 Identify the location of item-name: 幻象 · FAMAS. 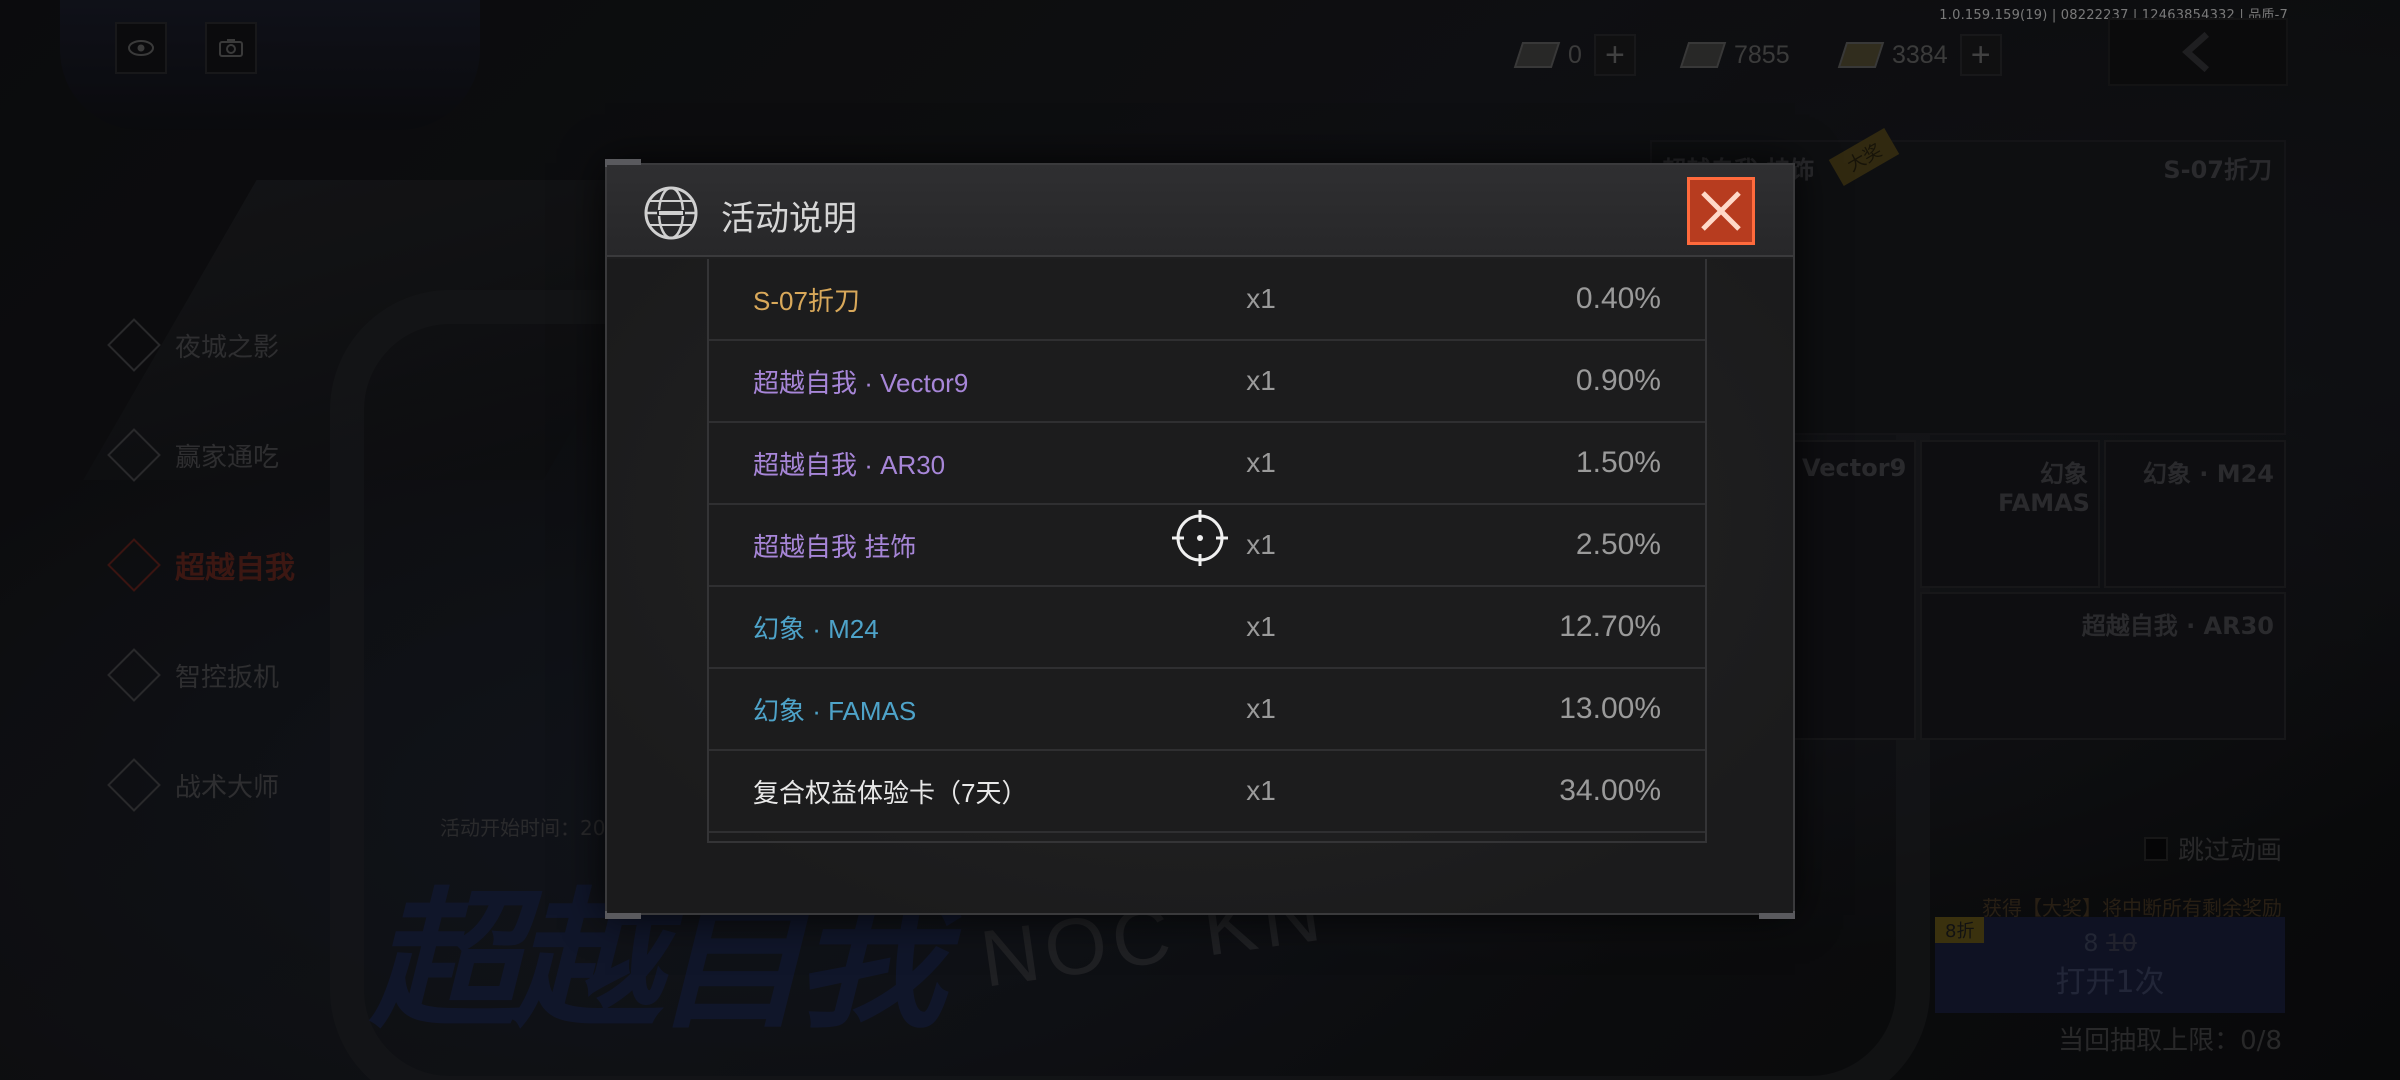
(835, 710).